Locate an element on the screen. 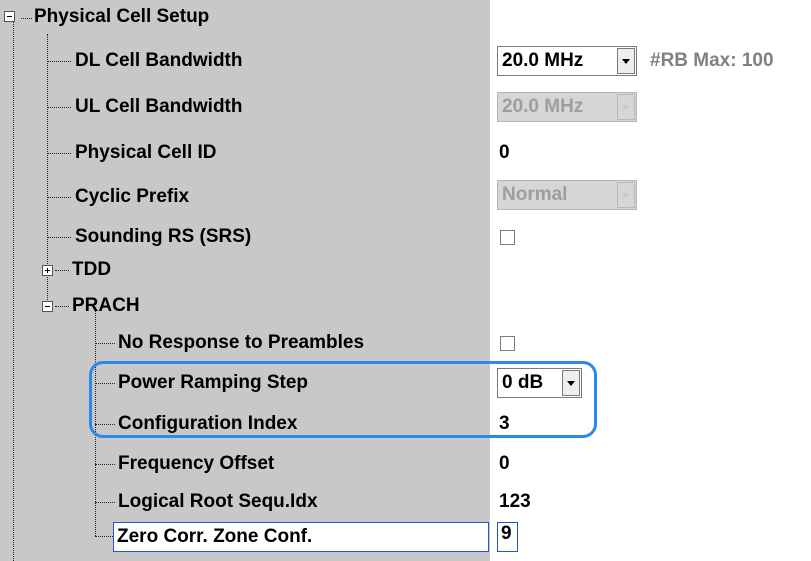 Image resolution: width=811 pixels, height=561 pixels. cyclic-prefix-label: Cyclic Prefix is located at coordinates (132, 197).